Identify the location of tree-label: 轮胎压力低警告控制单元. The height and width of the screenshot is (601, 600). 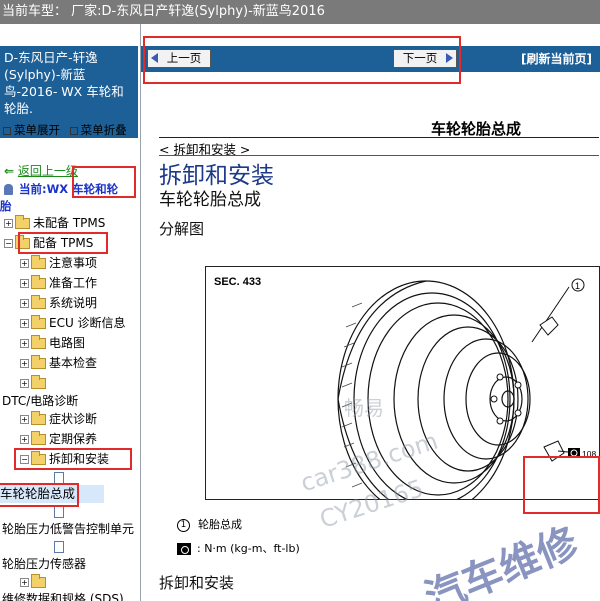
(68, 529).